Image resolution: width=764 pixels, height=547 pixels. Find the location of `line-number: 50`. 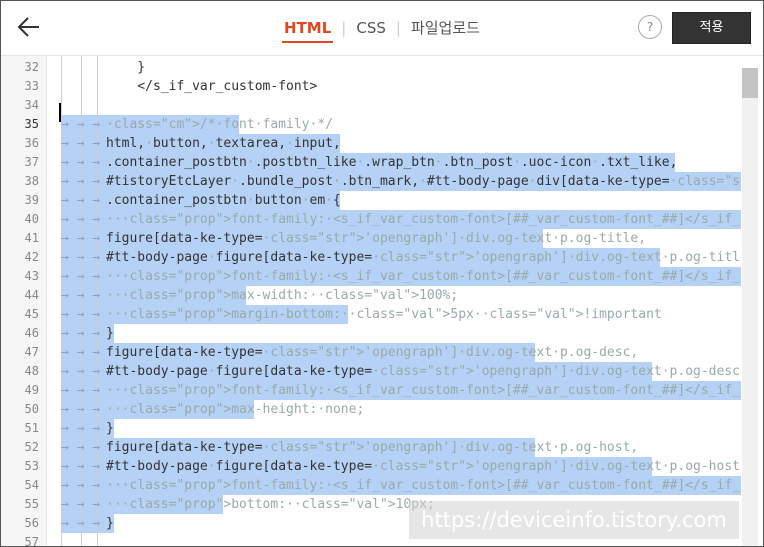

line-number: 50 is located at coordinates (31, 409).